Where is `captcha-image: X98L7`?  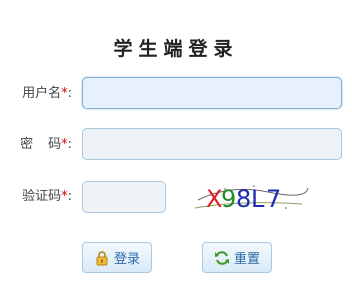 captcha-image: X98L7 is located at coordinates (250, 198).